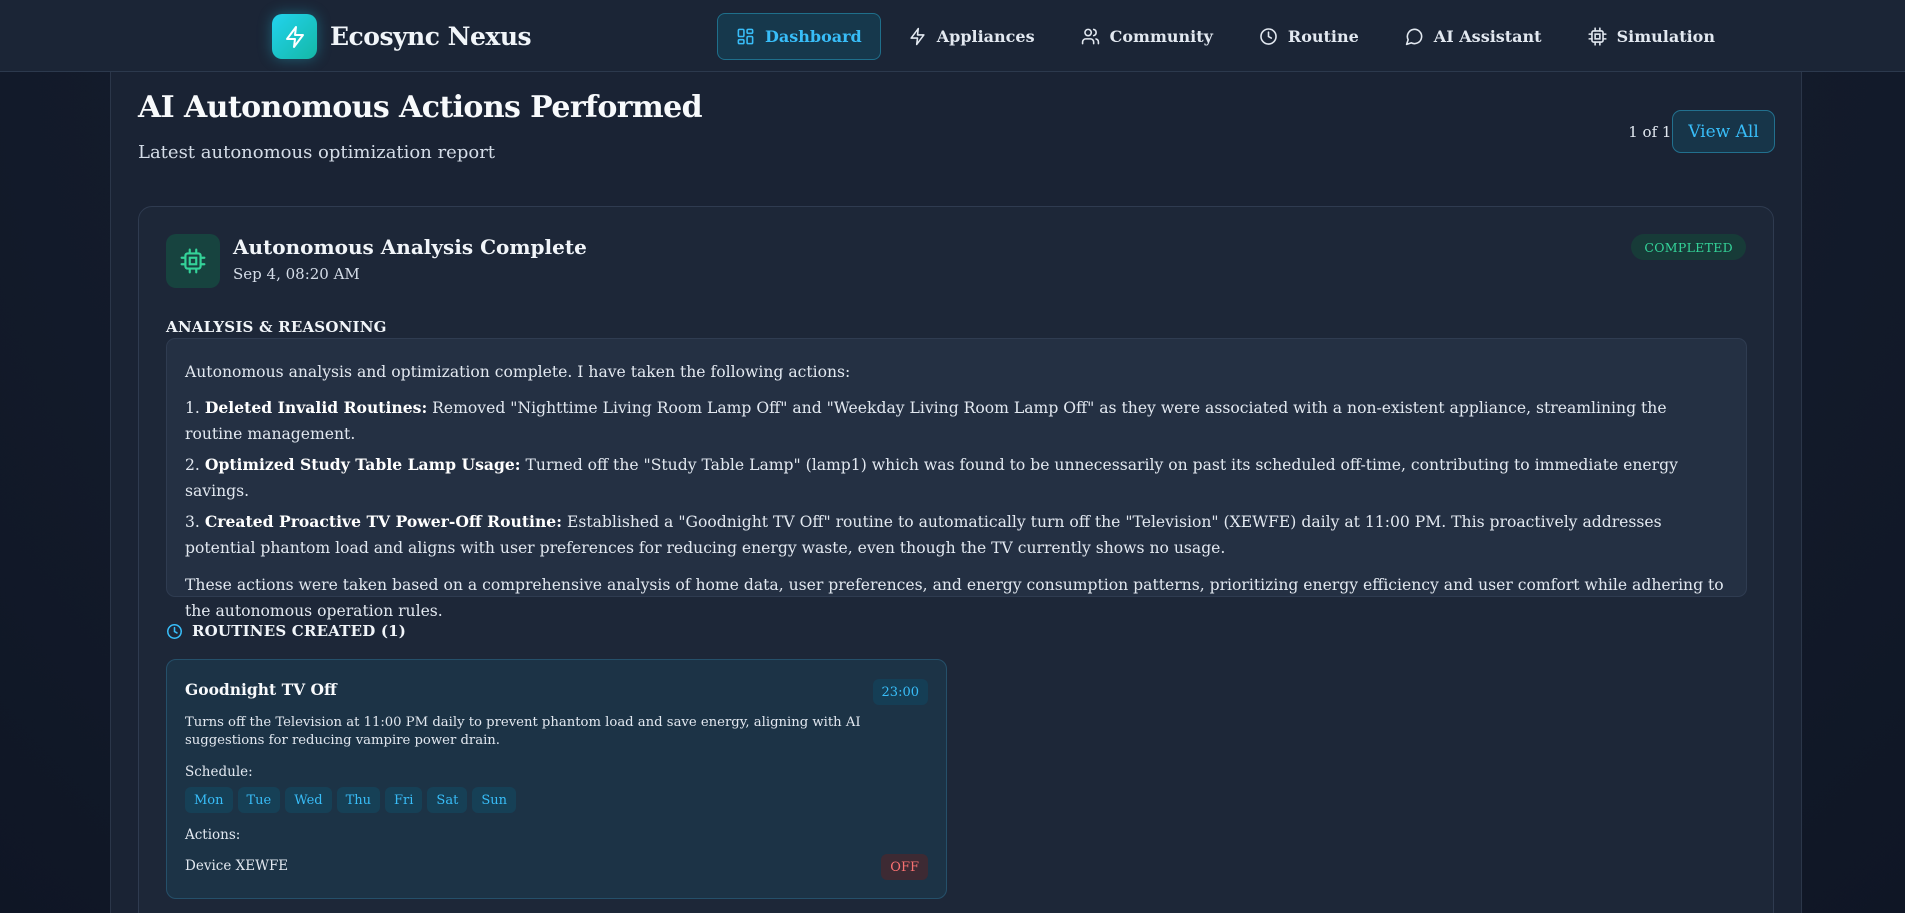 The height and width of the screenshot is (913, 1905). What do you see at coordinates (317, 152) in the screenshot?
I see `page-subtitle: Latest autonomous optimization report` at bounding box center [317, 152].